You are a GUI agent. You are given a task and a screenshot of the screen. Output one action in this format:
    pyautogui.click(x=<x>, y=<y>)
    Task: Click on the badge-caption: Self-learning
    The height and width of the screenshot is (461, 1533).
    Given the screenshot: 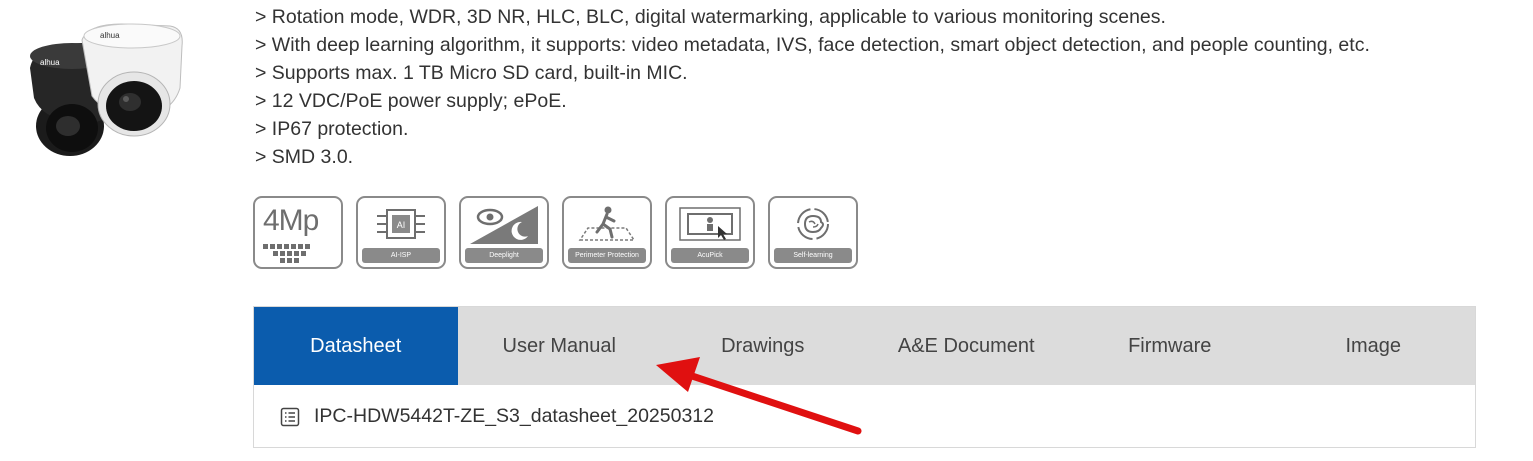 What is the action you would take?
    pyautogui.click(x=813, y=255)
    